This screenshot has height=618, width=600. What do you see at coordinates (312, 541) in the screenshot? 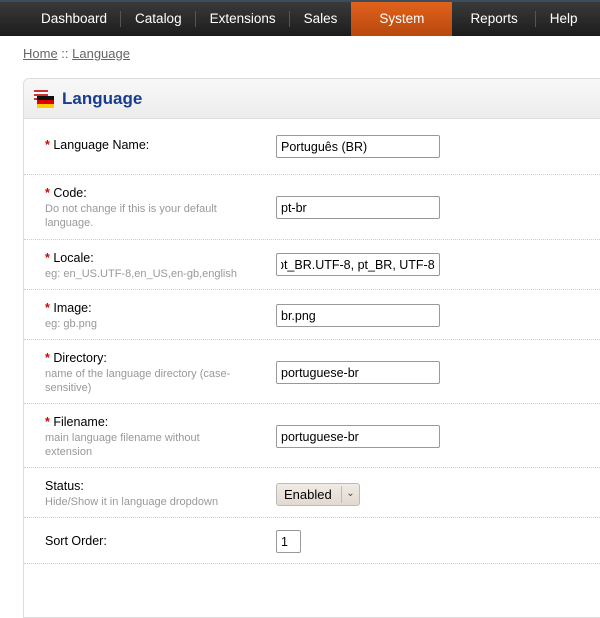
I see `row-sort-order: Sort Order:` at bounding box center [312, 541].